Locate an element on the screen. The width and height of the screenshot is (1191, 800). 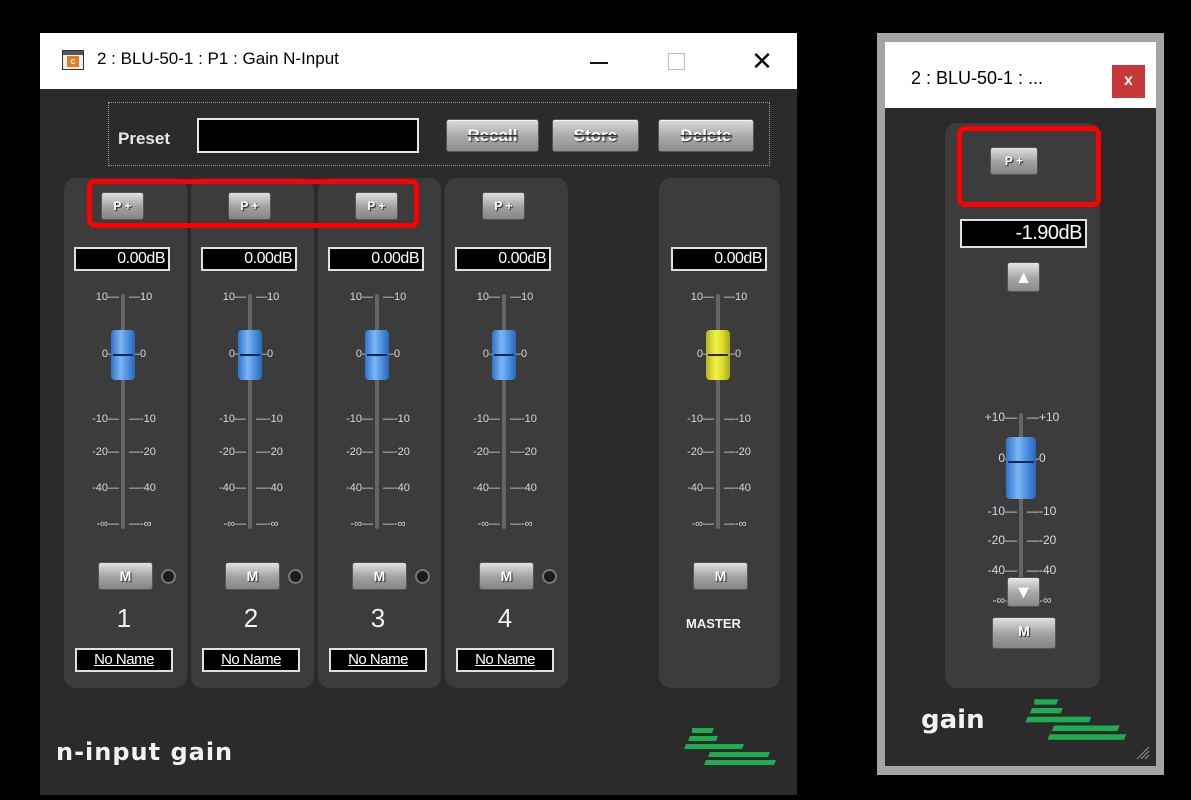
gain-value: -1.90dB is located at coordinates (1023, 233).